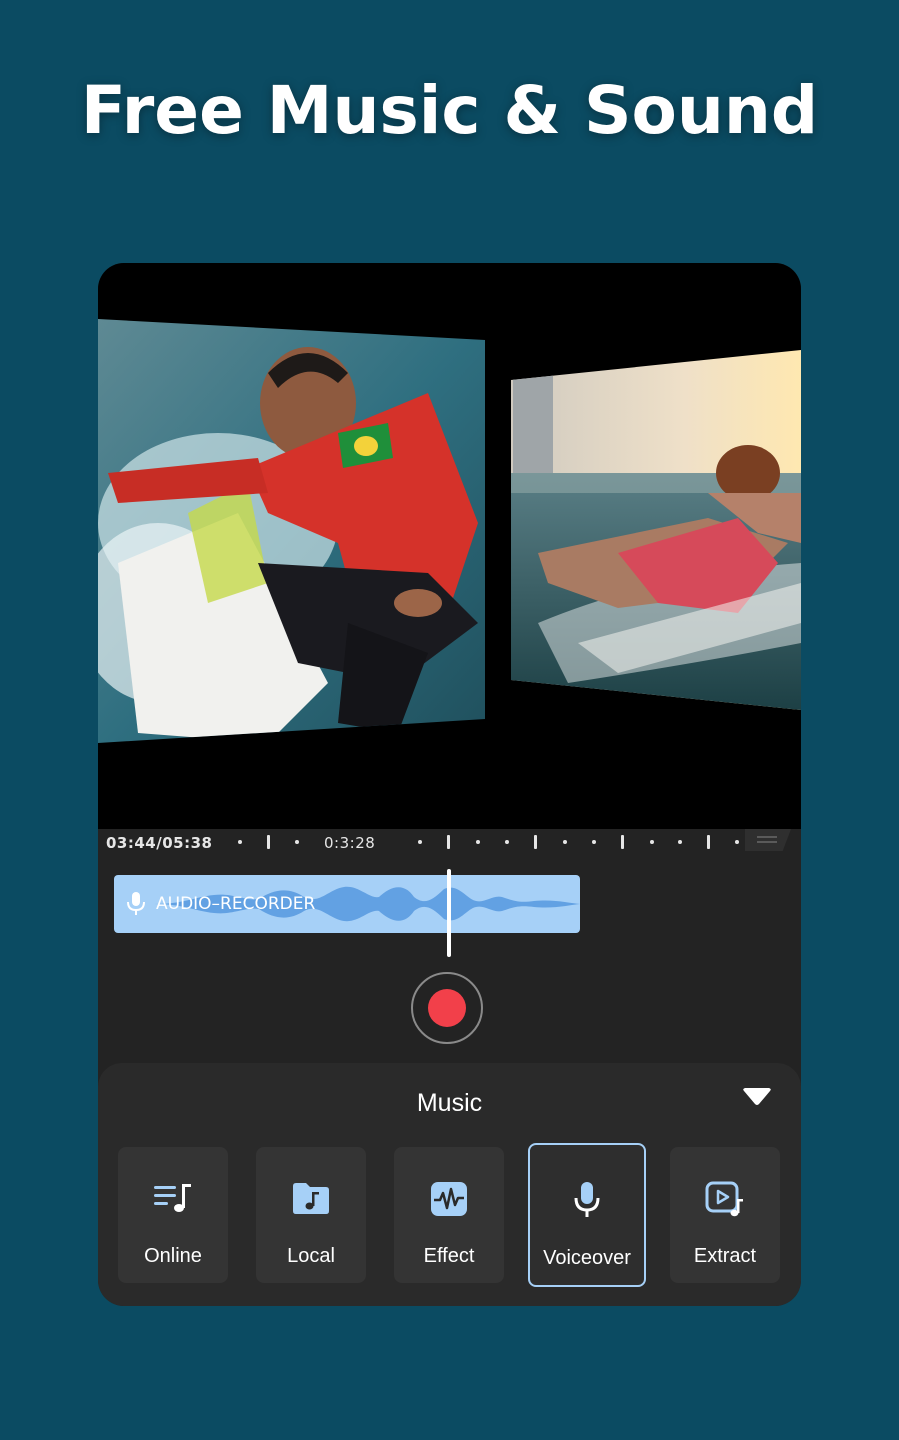 This screenshot has height=1440, width=899. Describe the element at coordinates (173, 1215) in the screenshot. I see `tool-online: Online` at that location.